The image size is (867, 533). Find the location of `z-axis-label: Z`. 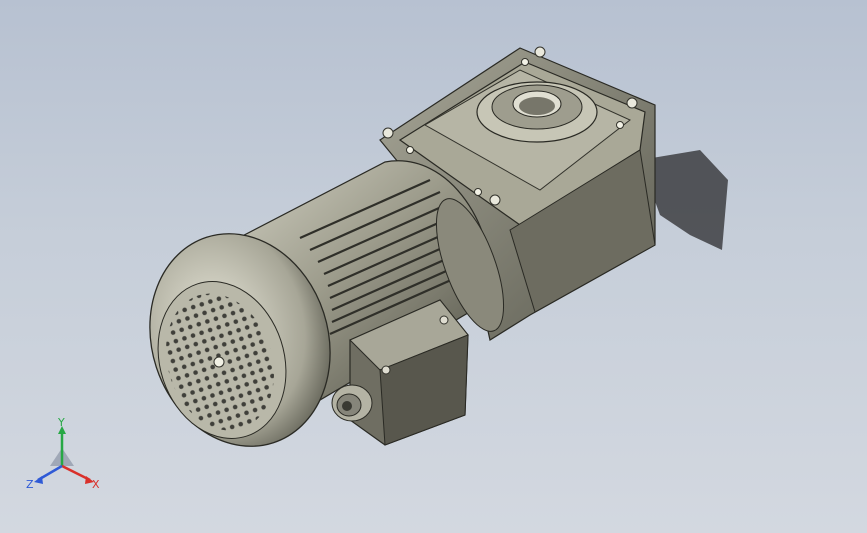

z-axis-label: Z is located at coordinates (30, 484).